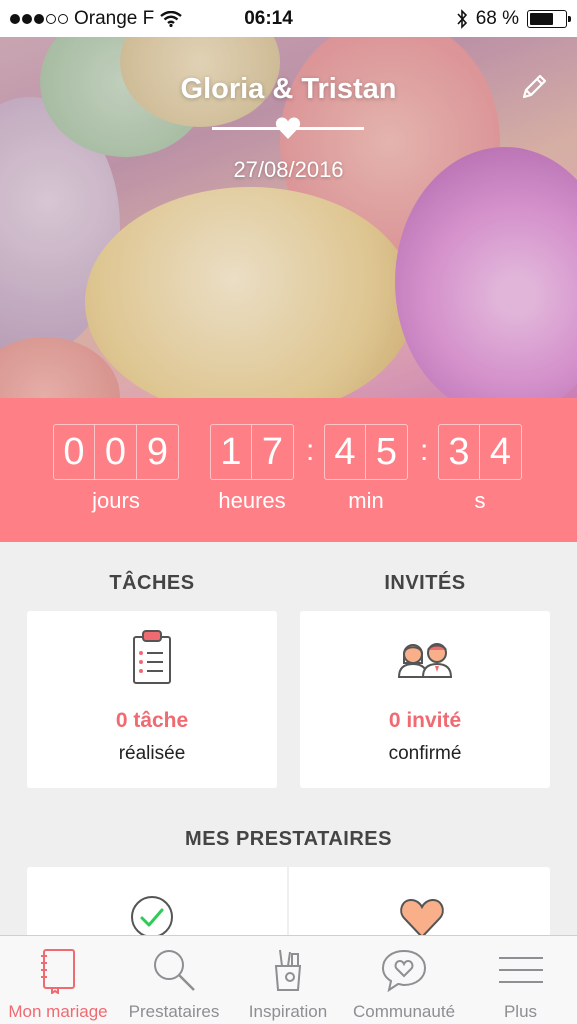 The image size is (577, 1024). Describe the element at coordinates (116, 500) in the screenshot. I see `days-label: jours` at that location.